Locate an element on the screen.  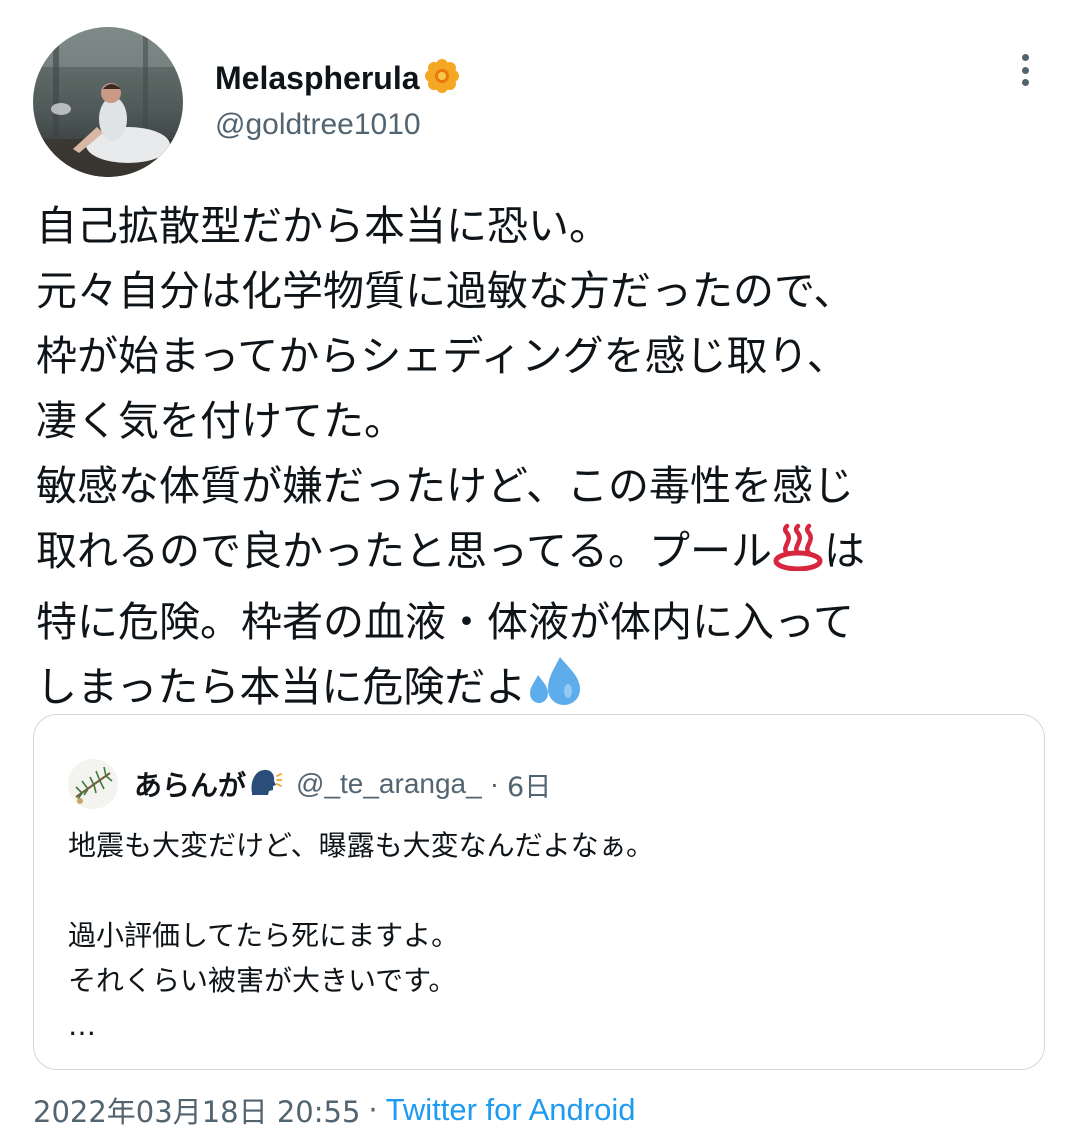
ballet-dancer-photo-icon is located at coordinates (108, 102).